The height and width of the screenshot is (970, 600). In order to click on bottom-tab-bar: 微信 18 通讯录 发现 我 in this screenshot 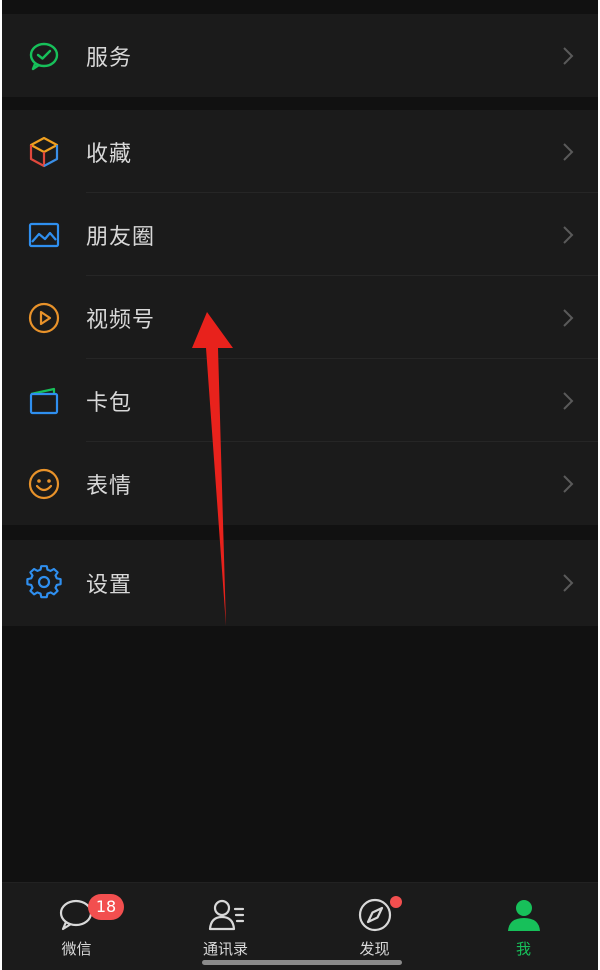, I will do `click(300, 926)`.